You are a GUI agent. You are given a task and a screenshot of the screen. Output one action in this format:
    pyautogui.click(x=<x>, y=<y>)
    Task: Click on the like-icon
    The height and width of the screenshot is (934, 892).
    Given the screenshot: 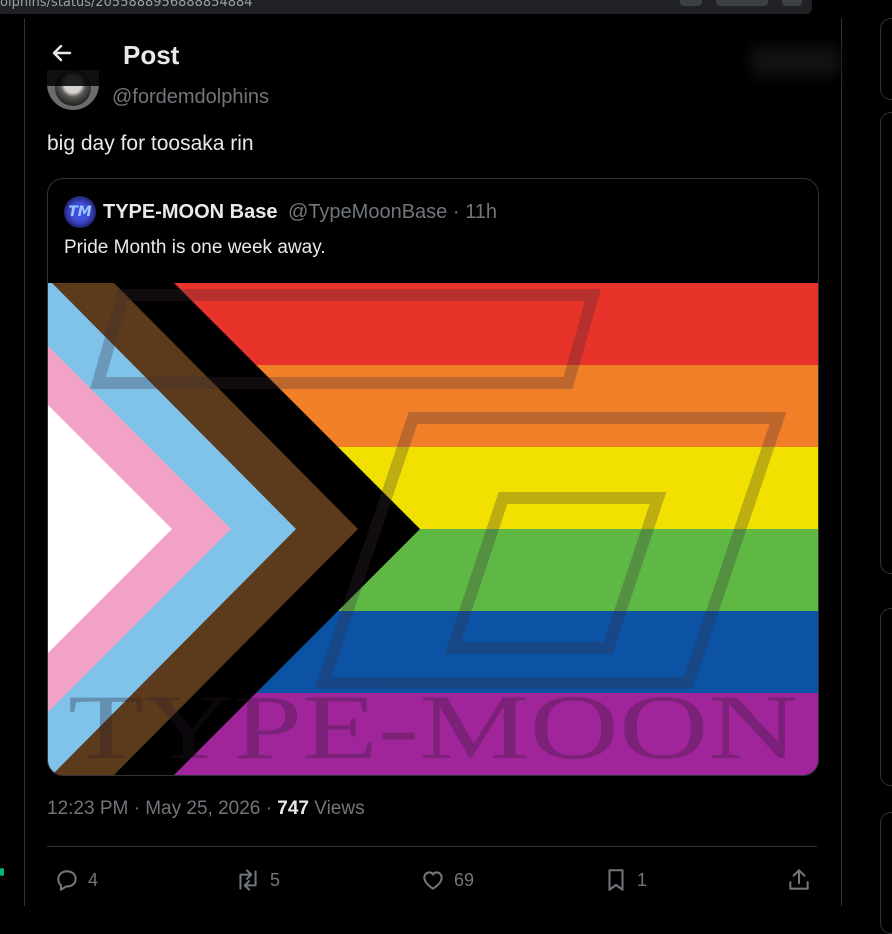 What is the action you would take?
    pyautogui.click(x=433, y=880)
    